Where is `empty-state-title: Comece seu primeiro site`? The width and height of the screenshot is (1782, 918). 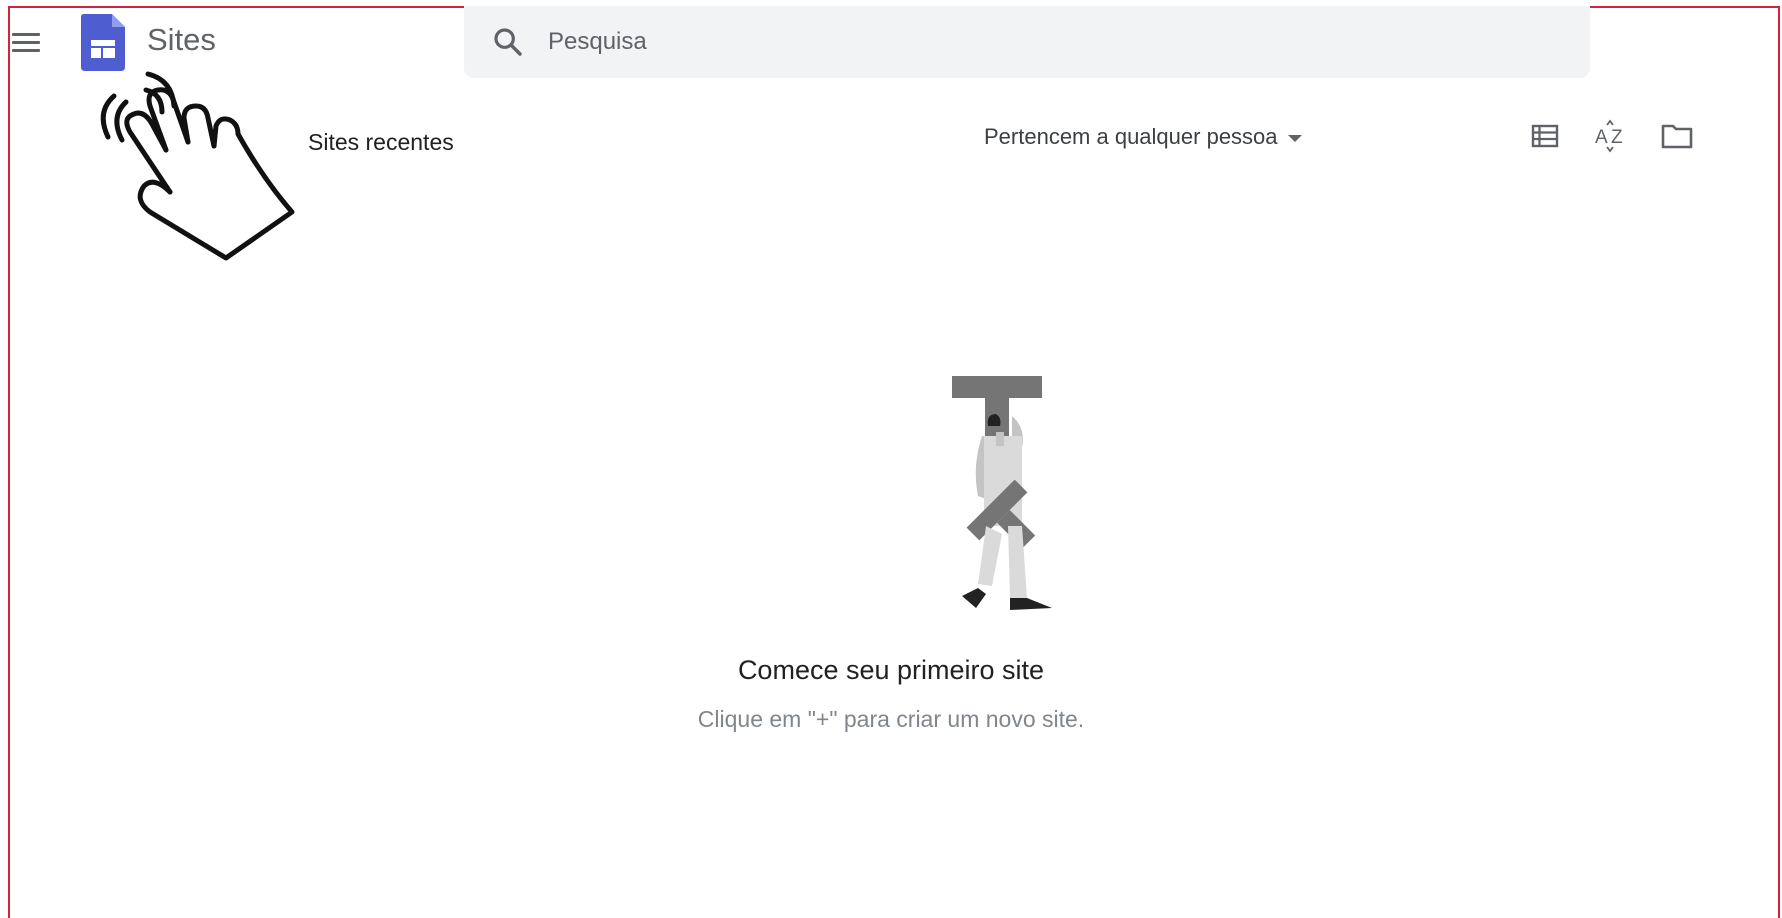 empty-state-title: Comece seu primeiro site is located at coordinates (891, 670).